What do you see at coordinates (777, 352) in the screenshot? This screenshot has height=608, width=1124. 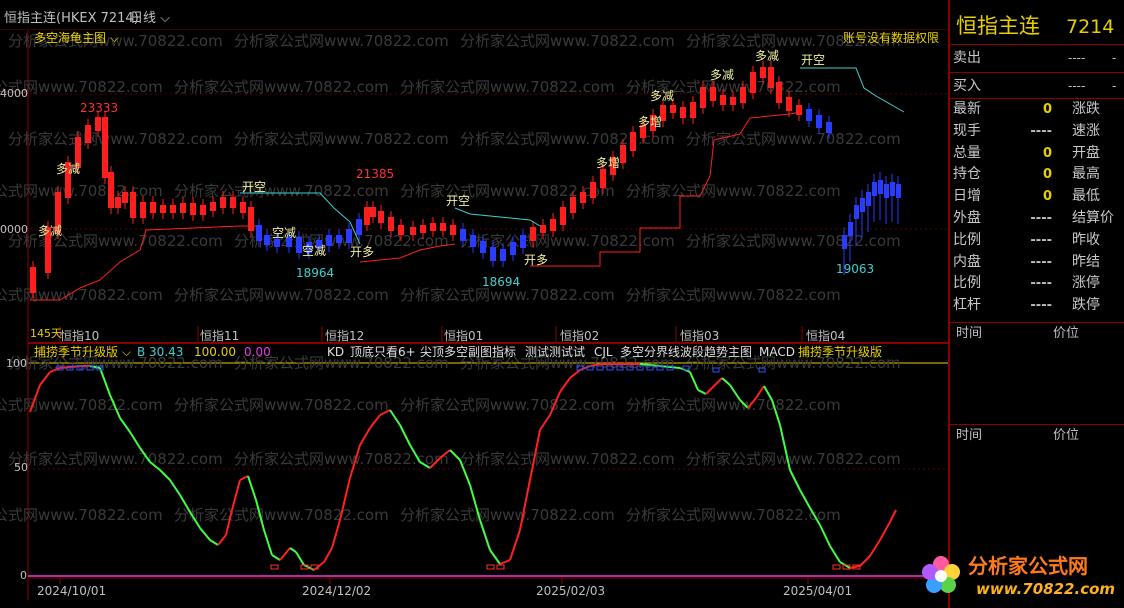 I see `indicator-tab-macd: MACD` at bounding box center [777, 352].